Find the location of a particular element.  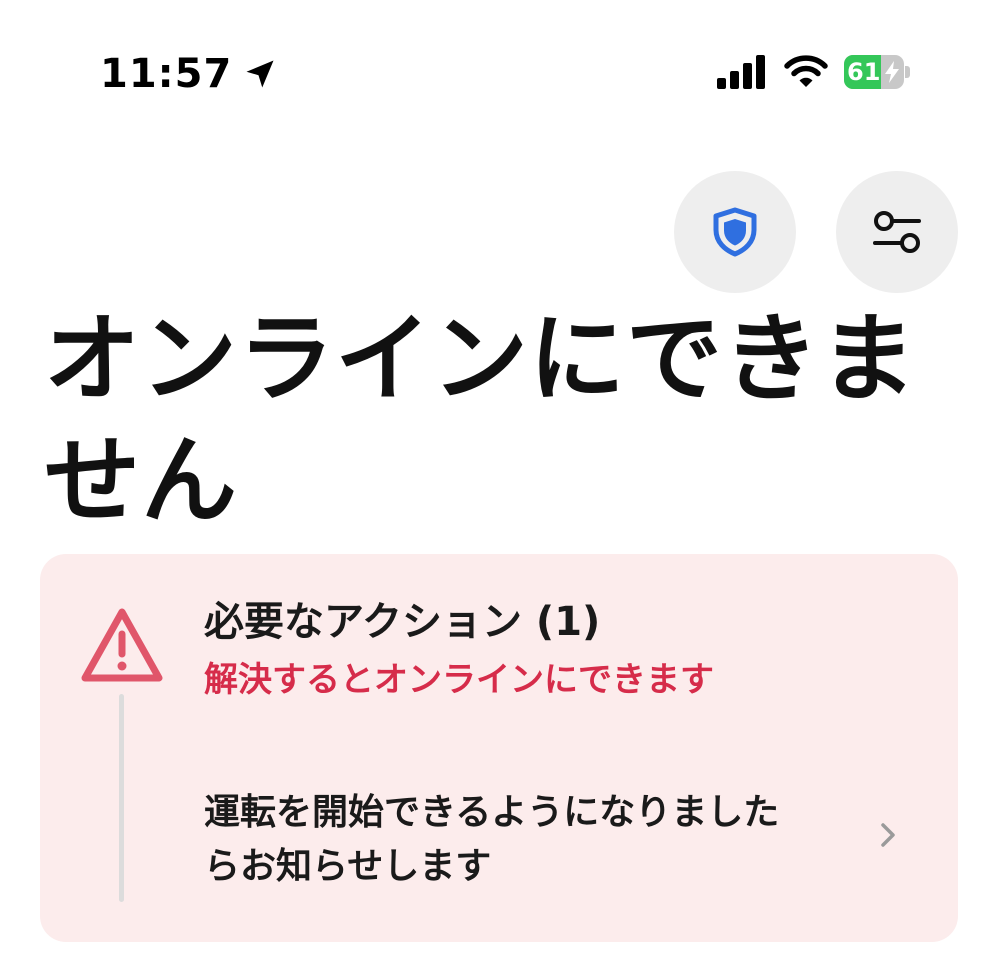

alert-subtitle: 解決するとオンラインにできます is located at coordinates (459, 680).